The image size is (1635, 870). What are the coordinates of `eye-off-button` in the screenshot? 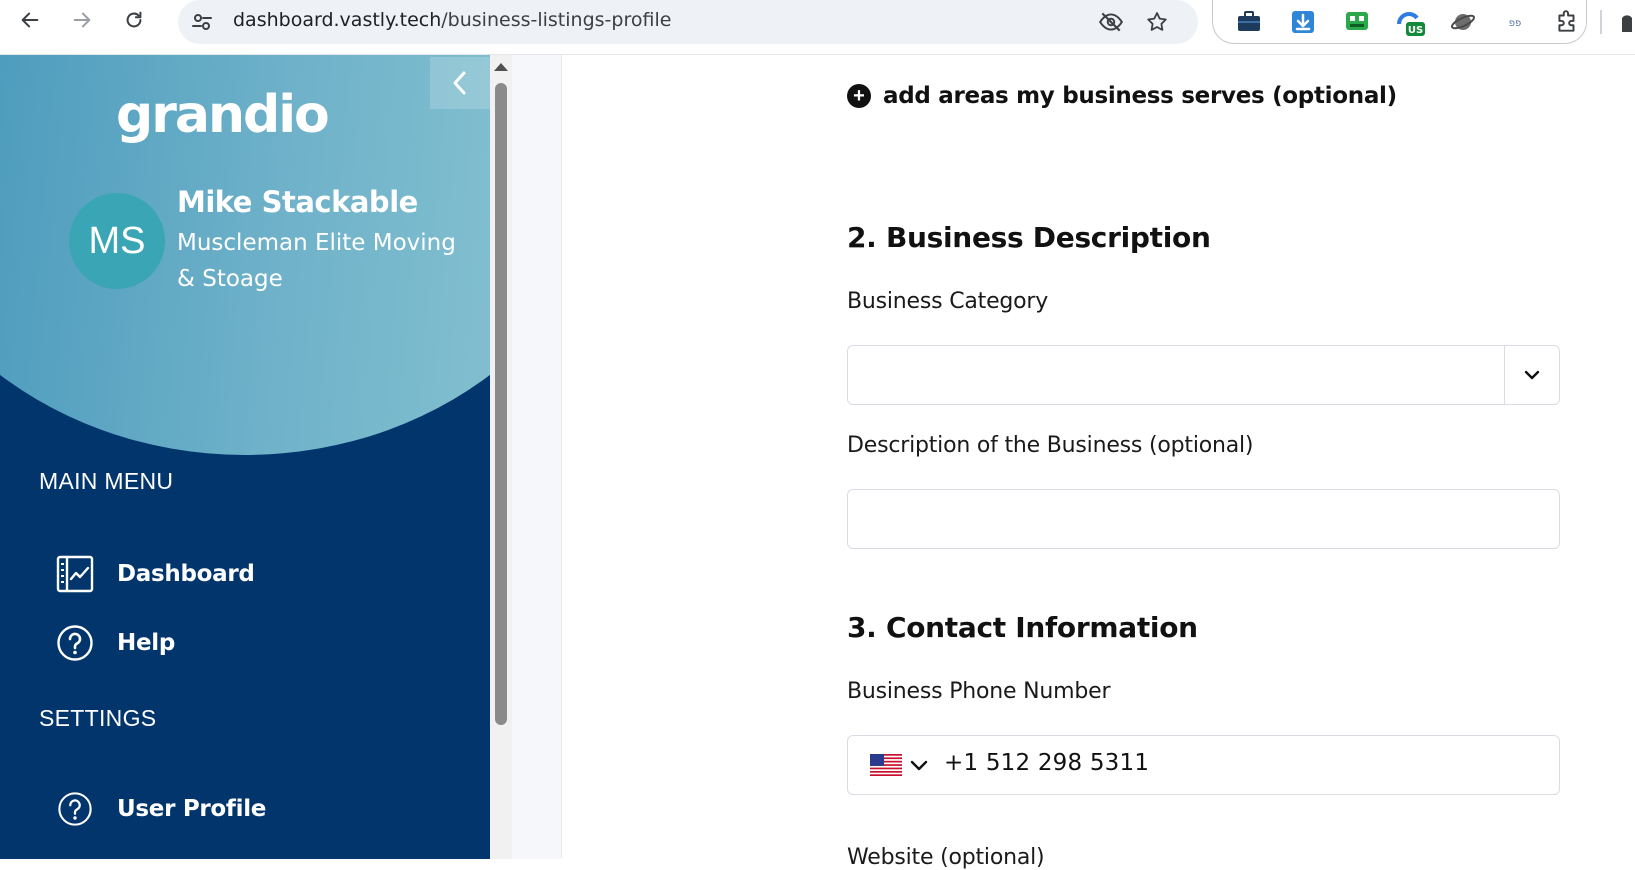 It's located at (1111, 22).